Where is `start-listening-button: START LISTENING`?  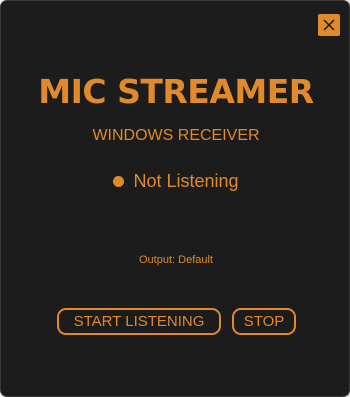 start-listening-button: START LISTENING is located at coordinates (139, 321).